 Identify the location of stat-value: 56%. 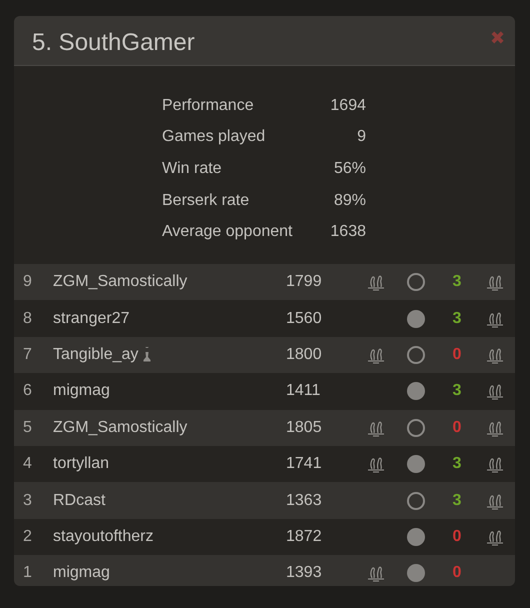
(350, 168).